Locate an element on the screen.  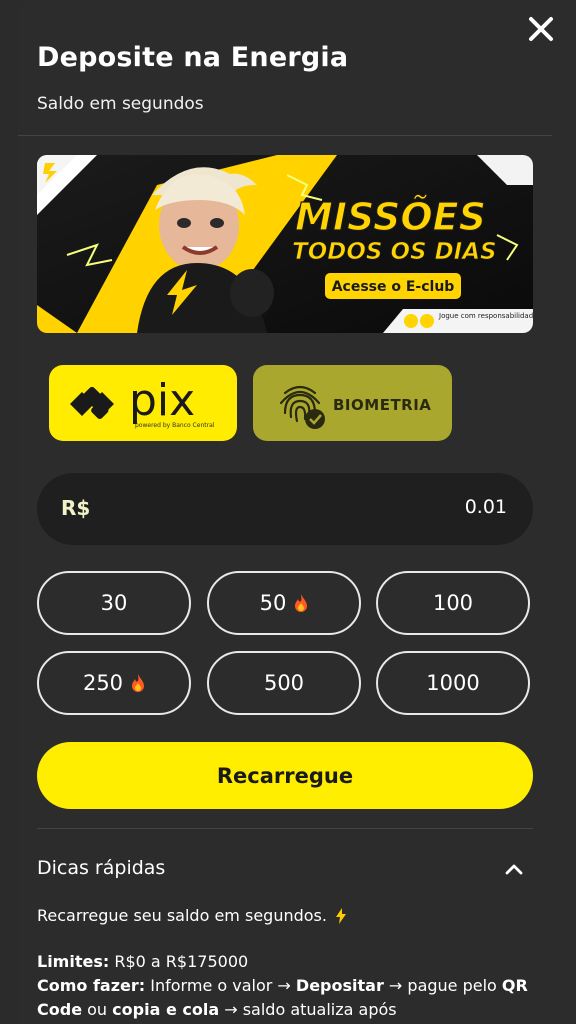
preset-button: 30 is located at coordinates (114, 603).